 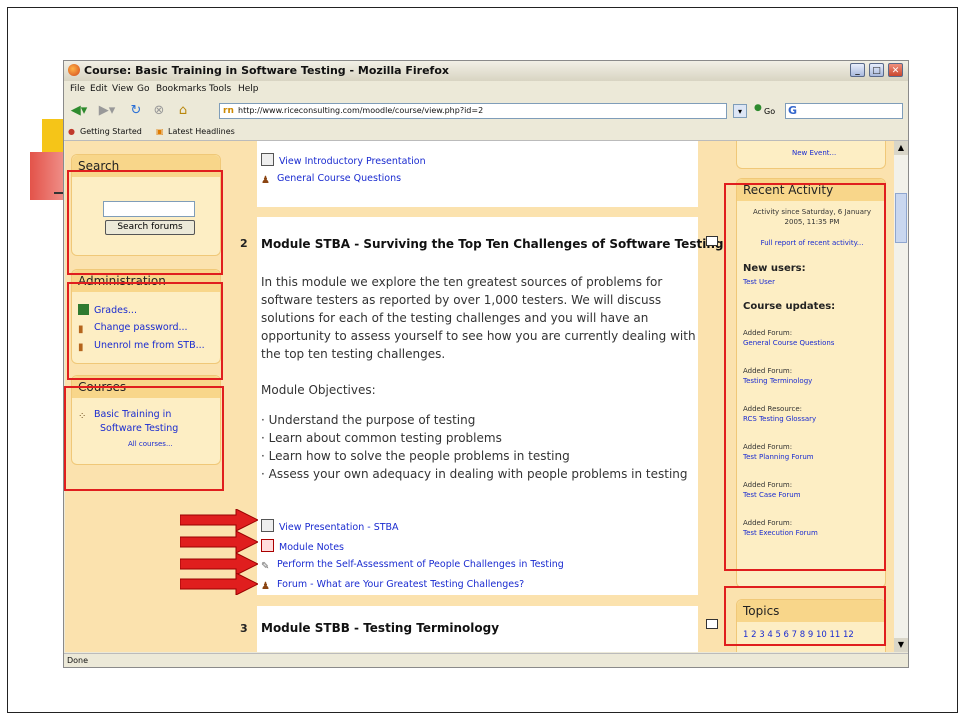 What do you see at coordinates (77, 89) in the screenshot?
I see `menu-file: File` at bounding box center [77, 89].